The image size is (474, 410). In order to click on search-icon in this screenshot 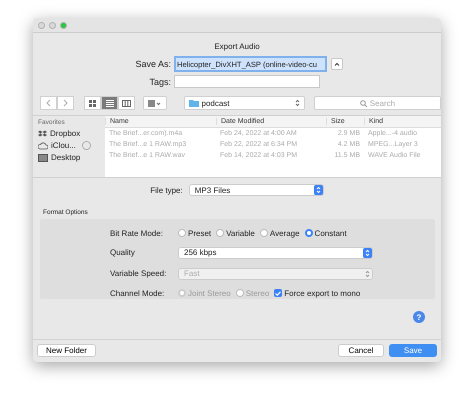, I will do `click(363, 103)`.